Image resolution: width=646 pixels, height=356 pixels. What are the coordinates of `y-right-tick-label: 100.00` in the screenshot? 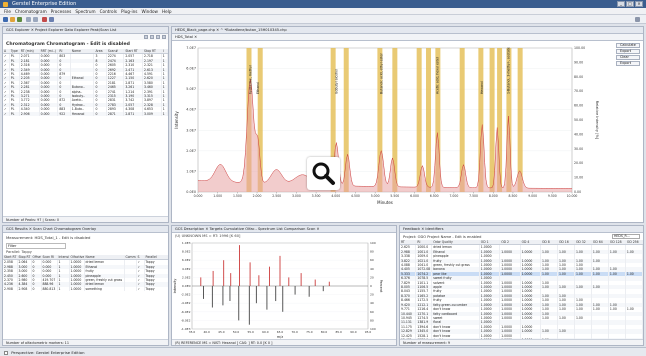 It's located at (579, 48).